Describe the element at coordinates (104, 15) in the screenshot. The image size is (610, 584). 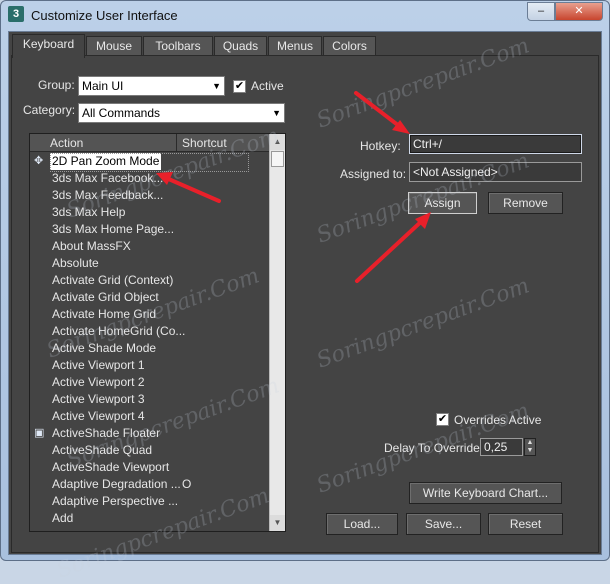
I see `window-title: Customize User Interface` at that location.